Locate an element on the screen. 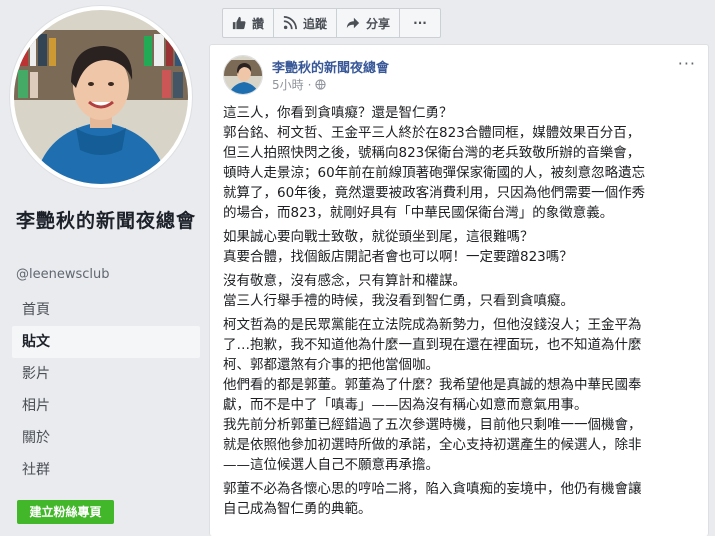  post-text-line: 當三人行舉手禮的時候，我沒看到智仁勇，只看到貪嗔癡。 is located at coordinates (398, 301).